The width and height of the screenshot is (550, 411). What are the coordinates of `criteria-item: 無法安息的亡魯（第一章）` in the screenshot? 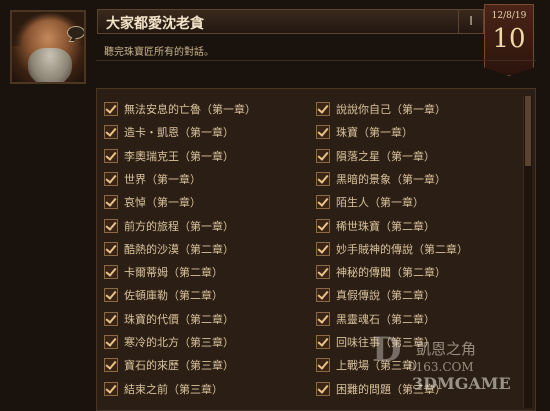 It's located at (180, 109).